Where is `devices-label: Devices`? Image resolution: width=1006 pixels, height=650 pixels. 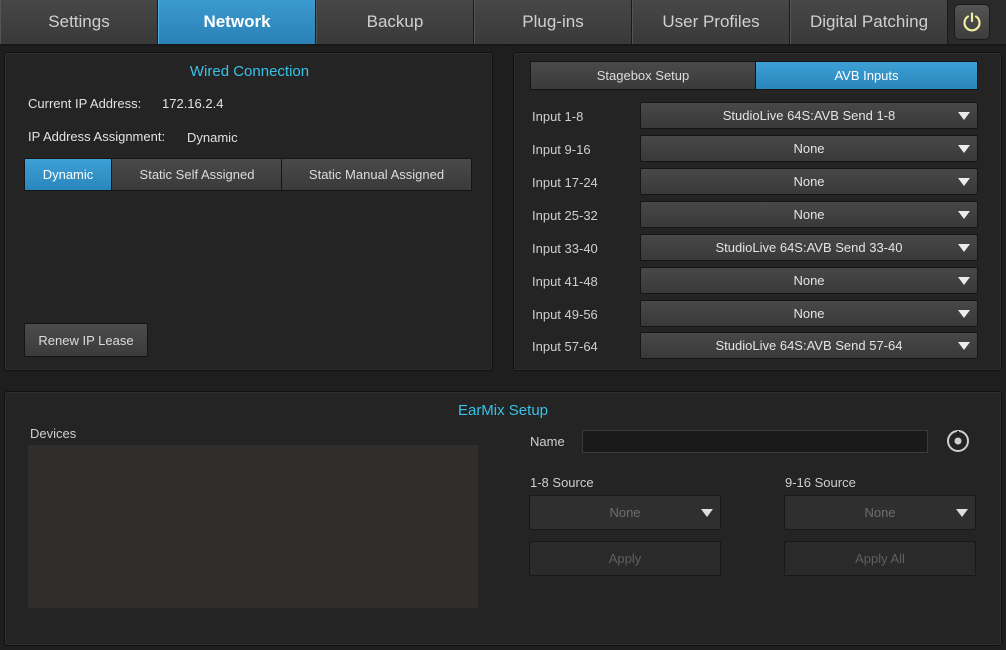
devices-label: Devices is located at coordinates (53, 433).